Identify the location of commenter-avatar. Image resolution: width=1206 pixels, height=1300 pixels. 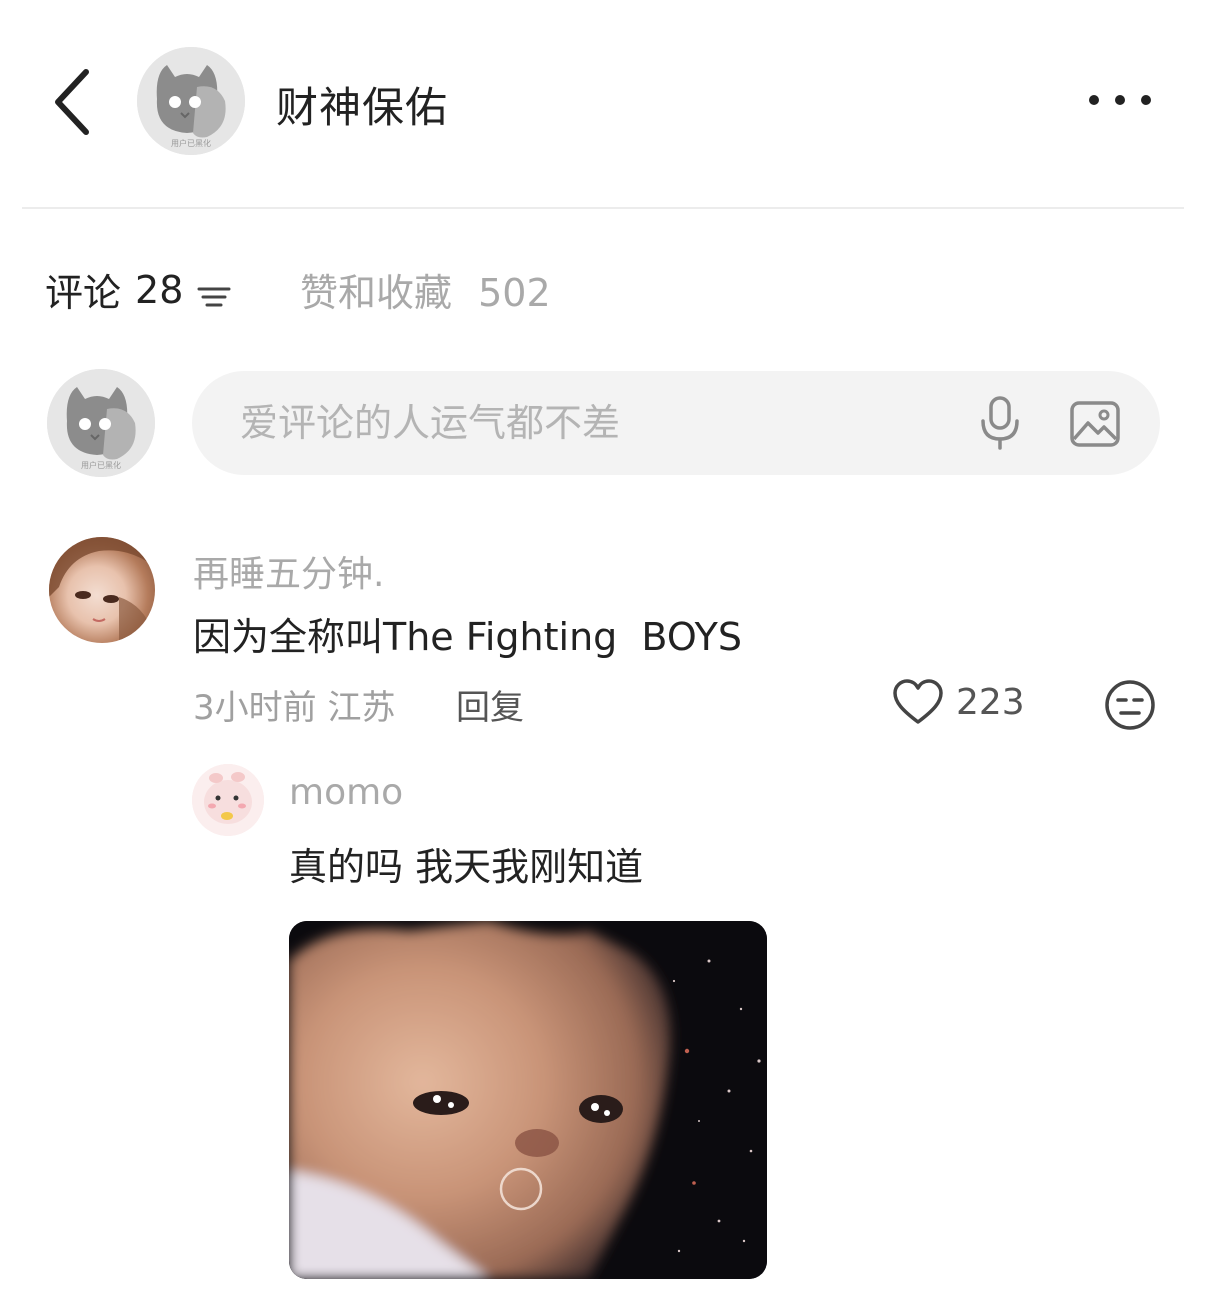
(102, 590).